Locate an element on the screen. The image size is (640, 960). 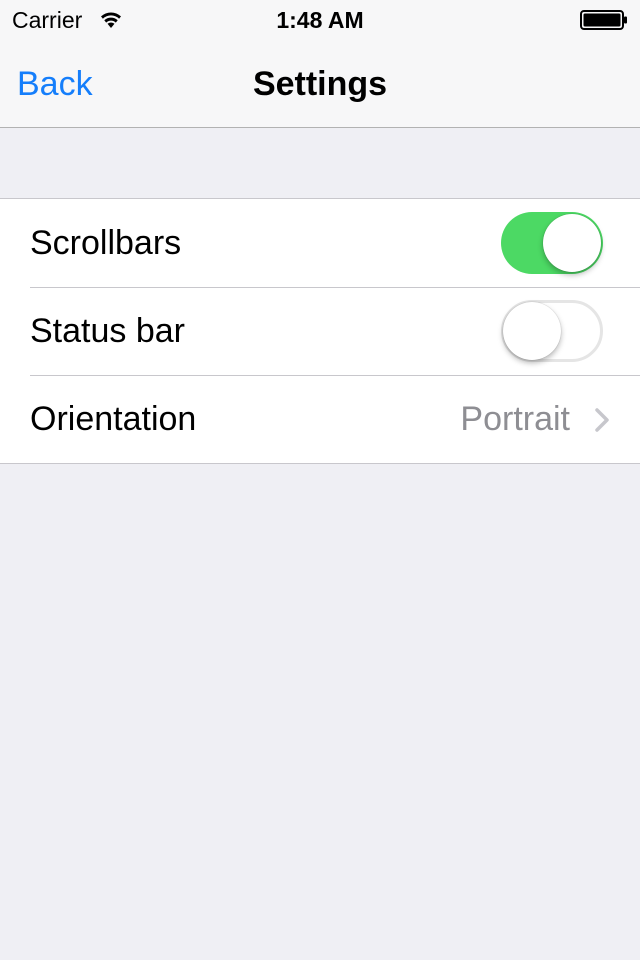
back-button: Back is located at coordinates (55, 84).